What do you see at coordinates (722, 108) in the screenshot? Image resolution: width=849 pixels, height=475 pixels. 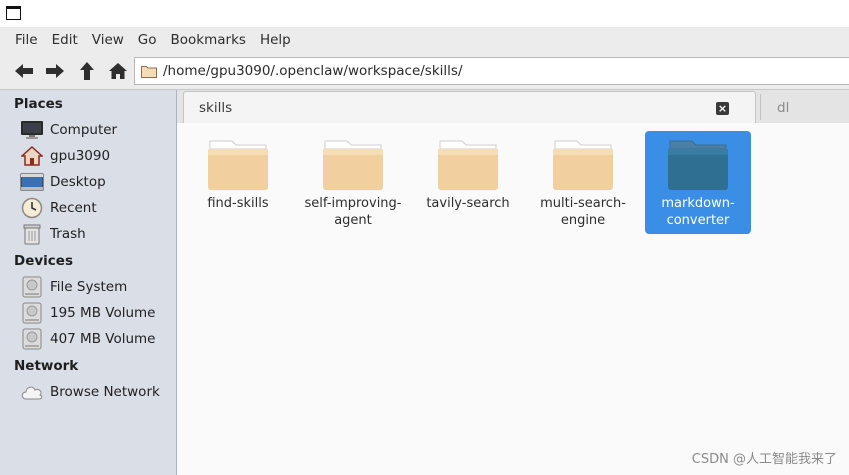 I see `close-icon: ×` at bounding box center [722, 108].